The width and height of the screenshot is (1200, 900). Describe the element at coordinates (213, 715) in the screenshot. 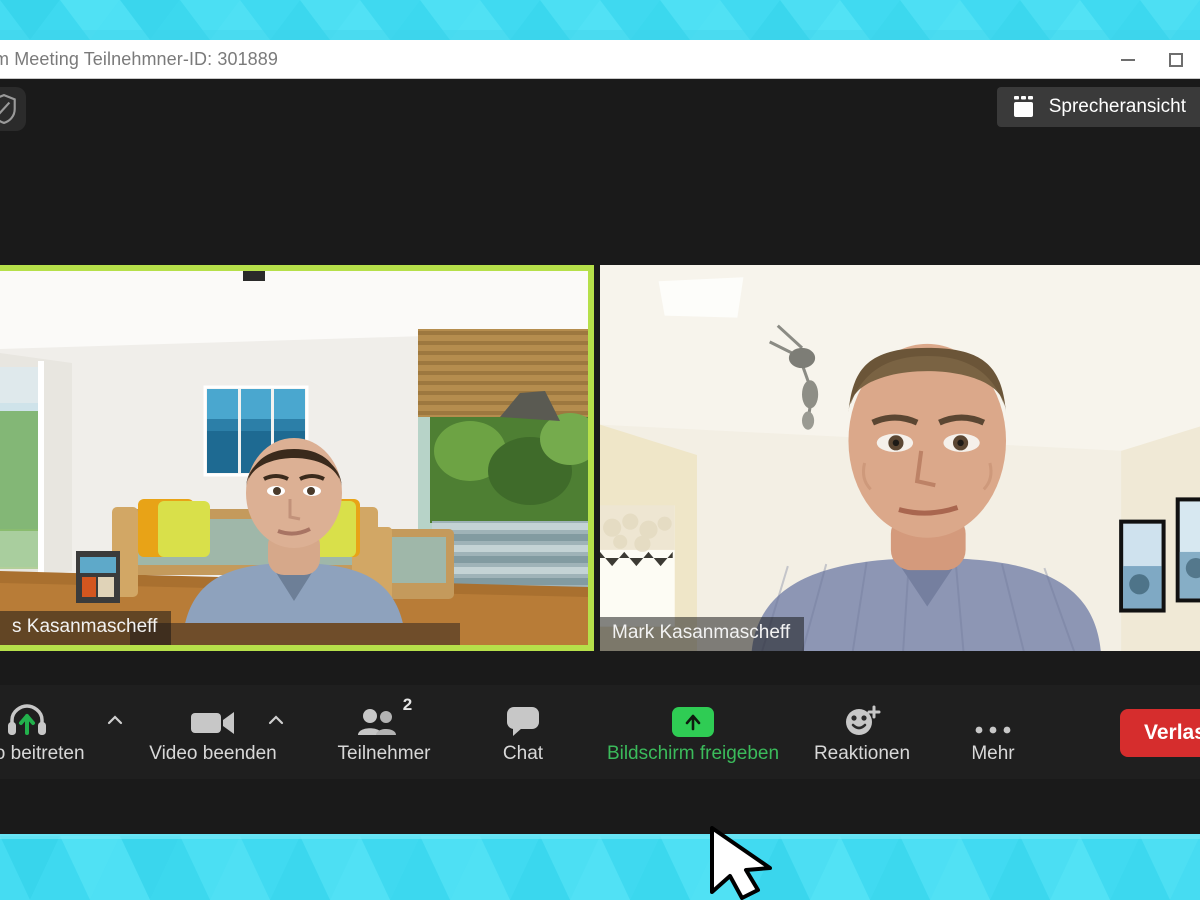

I see `camera-icon` at that location.